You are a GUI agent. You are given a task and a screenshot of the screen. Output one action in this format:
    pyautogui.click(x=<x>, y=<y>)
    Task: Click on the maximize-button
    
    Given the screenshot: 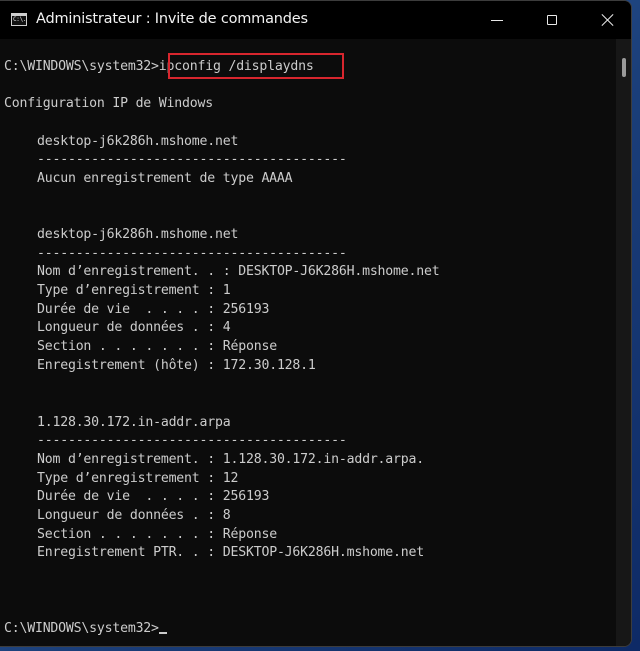 What is the action you would take?
    pyautogui.click(x=552, y=20)
    